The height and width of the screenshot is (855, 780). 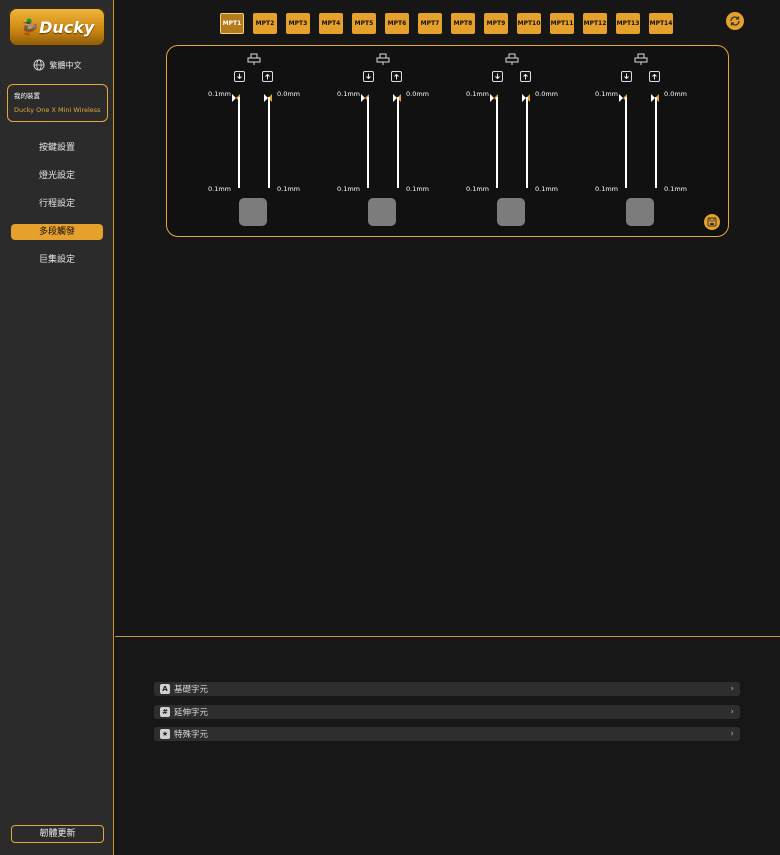 I want to click on device-name: Ducky One X Mini Wireless, so click(x=57, y=110).